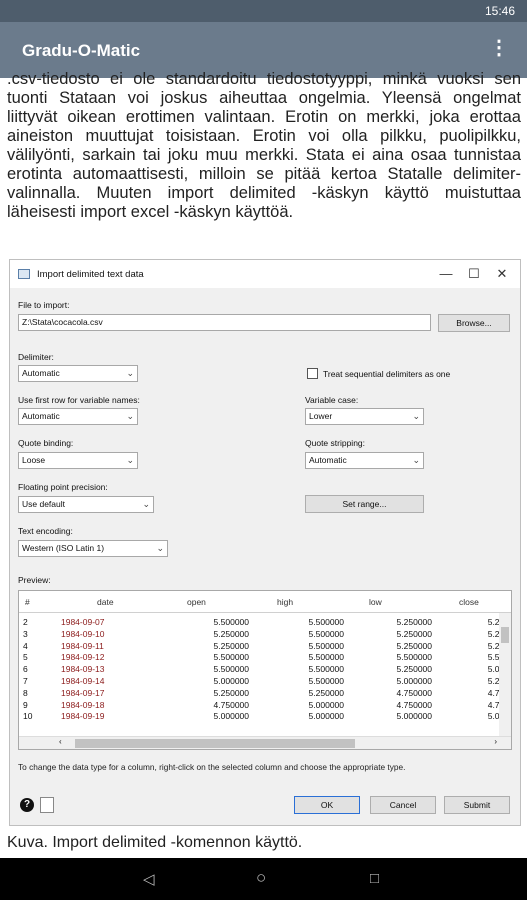 Image resolution: width=527 pixels, height=900 pixels. What do you see at coordinates (90, 274) in the screenshot?
I see `dialog-title: Import delimited text data` at bounding box center [90, 274].